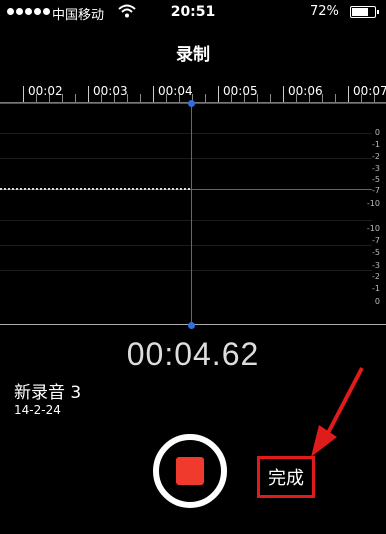 This screenshot has height=534, width=386. Describe the element at coordinates (337, 412) in the screenshot. I see `annotation-arrow-icon` at that location.